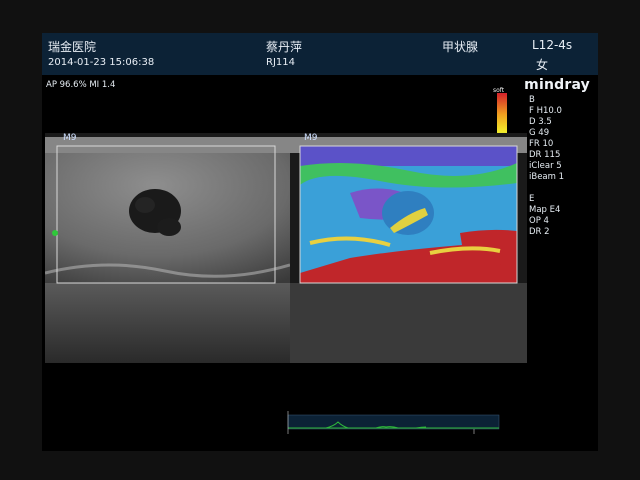  What do you see at coordinates (81, 85) in the screenshot?
I see `acoustic-output-readout: AP 96.6% MI 1.4` at bounding box center [81, 85].